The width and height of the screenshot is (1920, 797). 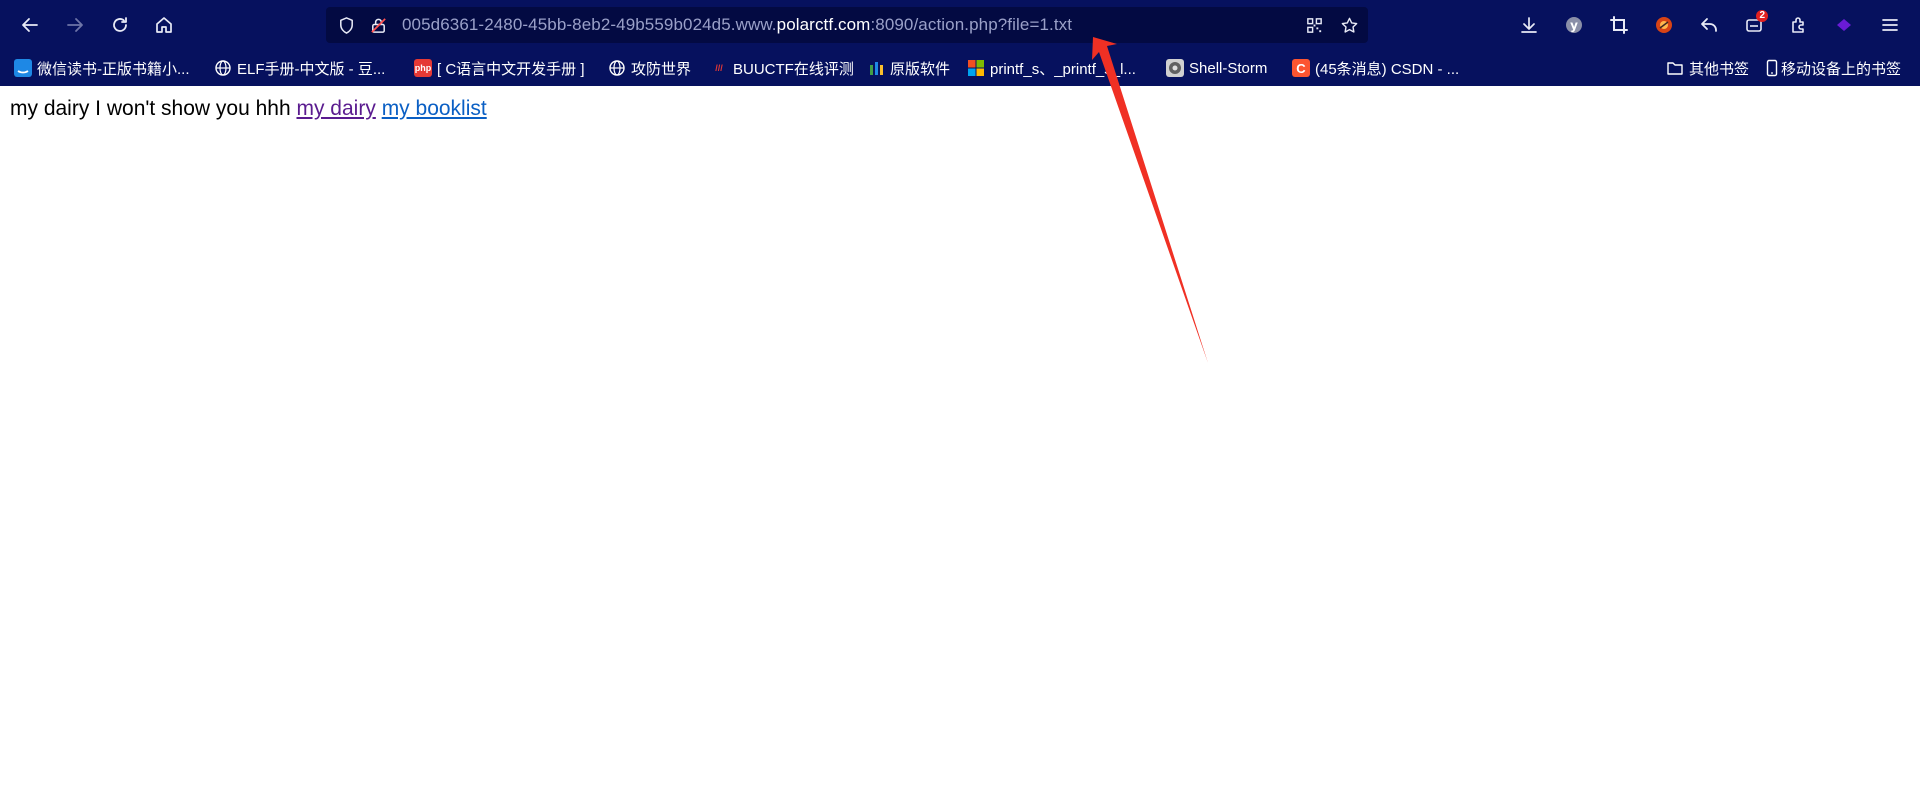 I want to click on bookmark-c-manual: php [ C语言中文开发手册 ], so click(x=499, y=68).